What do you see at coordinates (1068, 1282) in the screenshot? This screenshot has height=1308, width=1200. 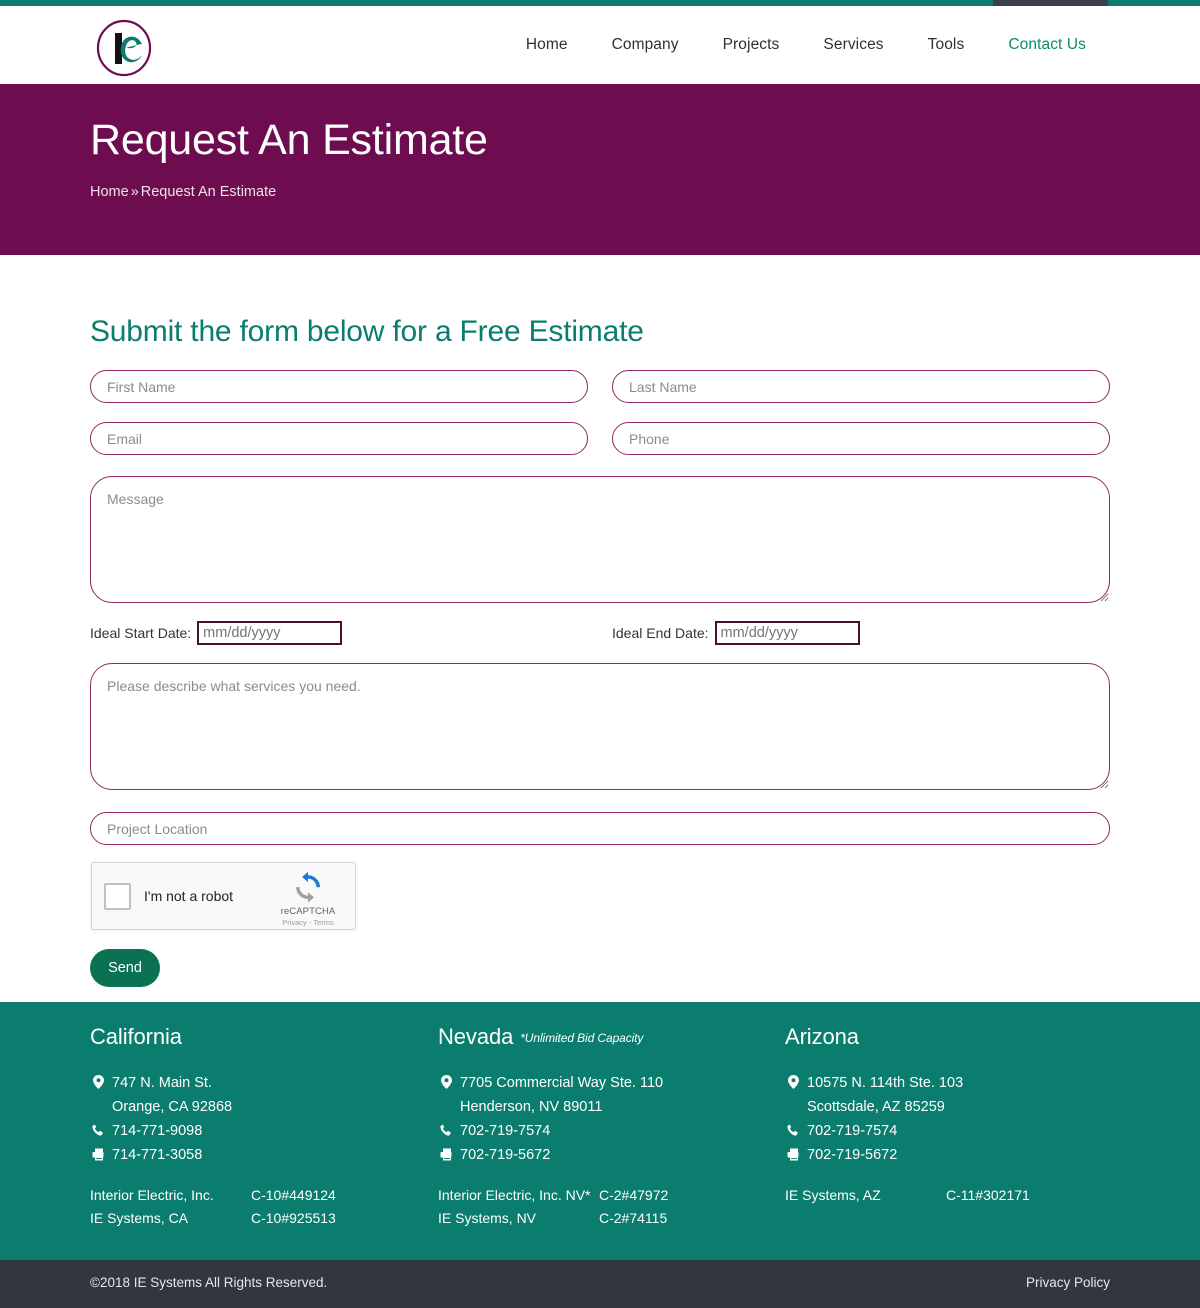 I see `privacy-policy-link: Privacy Policy` at bounding box center [1068, 1282].